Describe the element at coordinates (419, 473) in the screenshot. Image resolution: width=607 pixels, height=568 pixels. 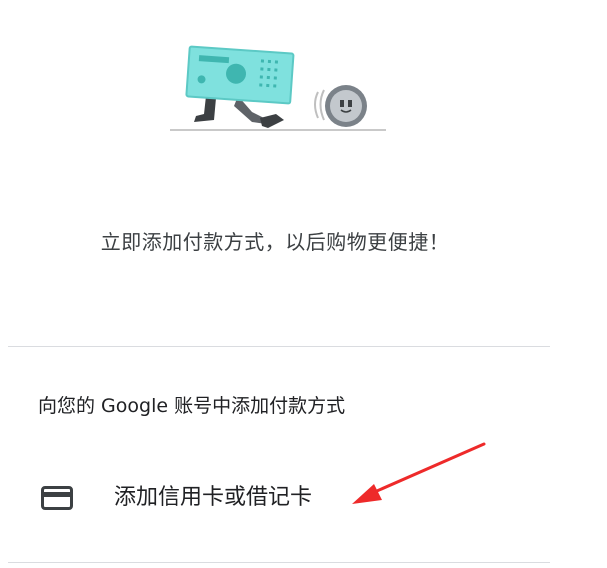
I see `red-arrow-annotation` at that location.